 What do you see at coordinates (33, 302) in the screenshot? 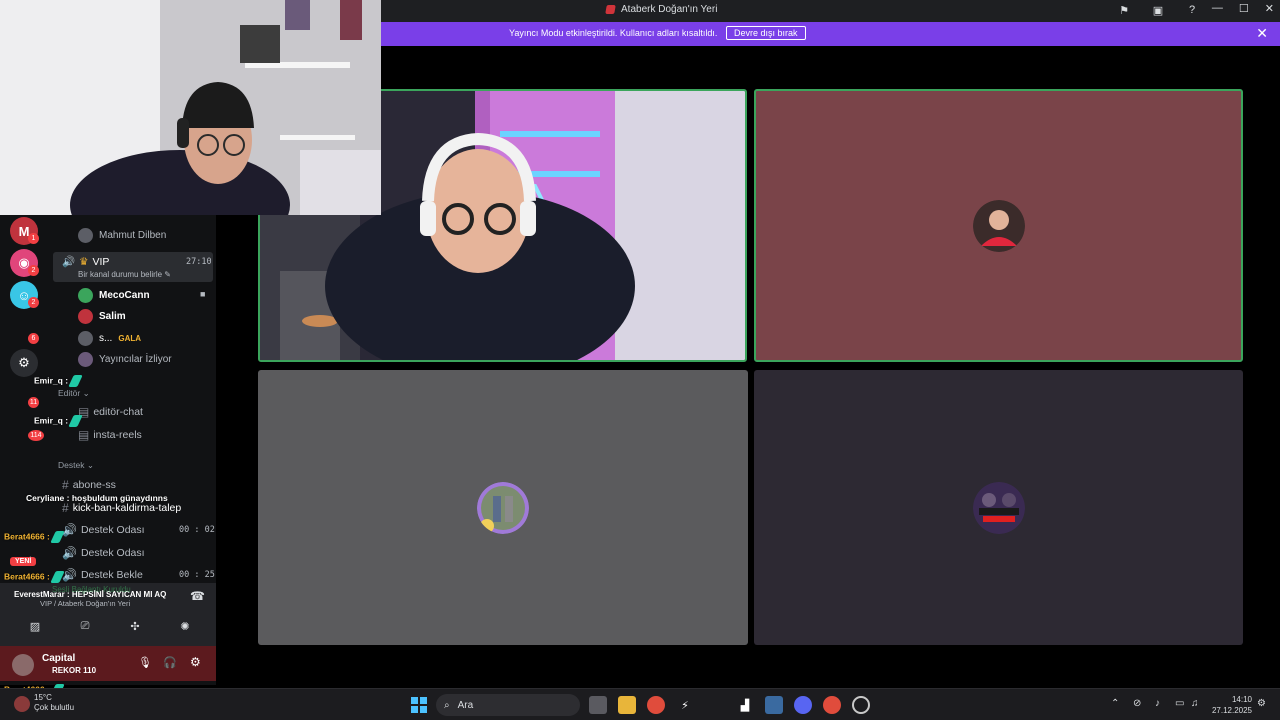
I see `server-badge: 2` at bounding box center [33, 302].